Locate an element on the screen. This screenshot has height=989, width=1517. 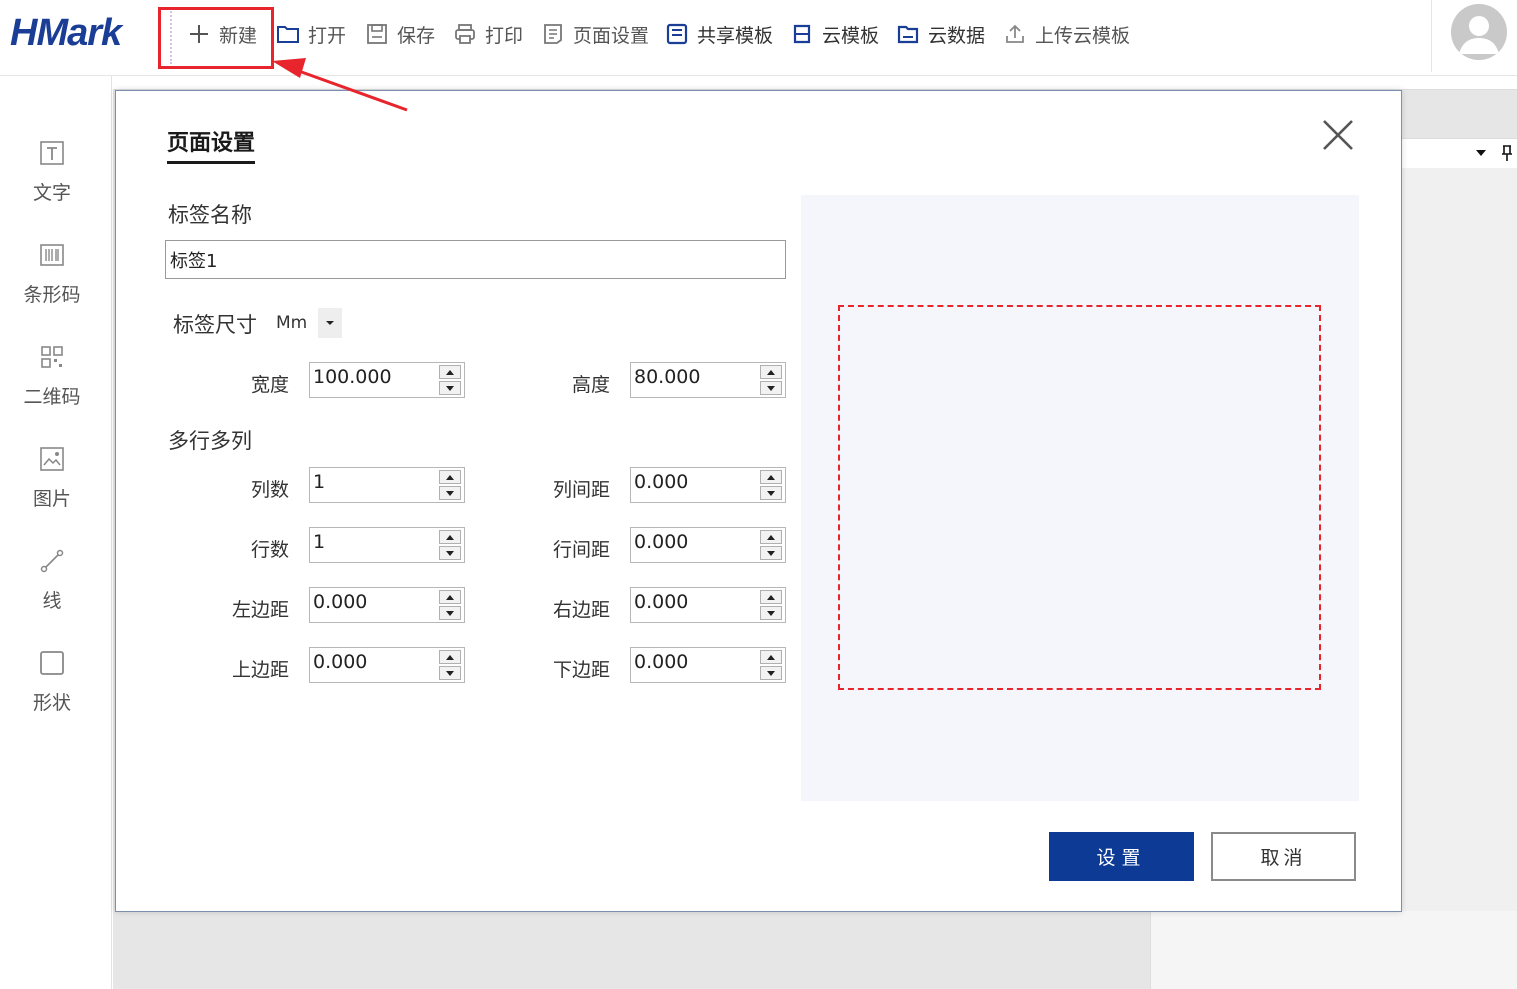
right-margin-value: 0.000 is located at coordinates (661, 602).